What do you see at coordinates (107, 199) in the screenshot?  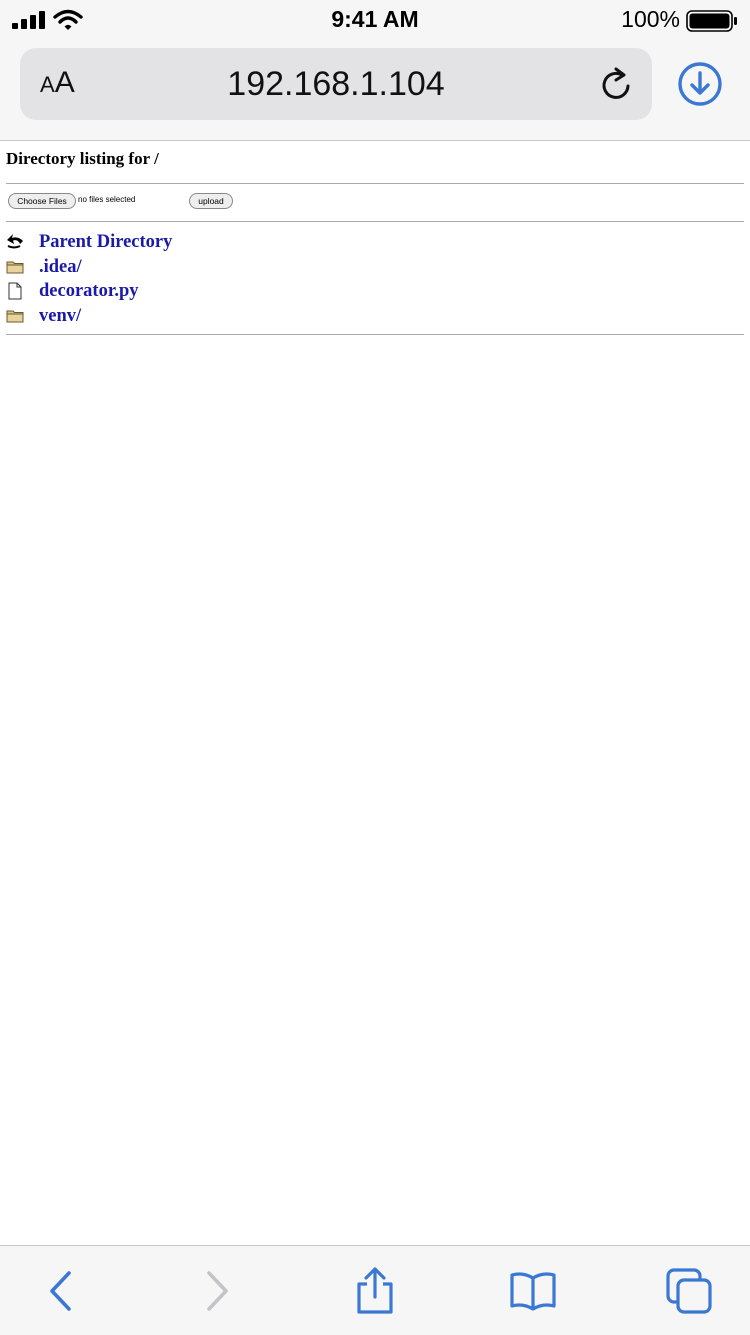 I see `file-status: no files selected` at bounding box center [107, 199].